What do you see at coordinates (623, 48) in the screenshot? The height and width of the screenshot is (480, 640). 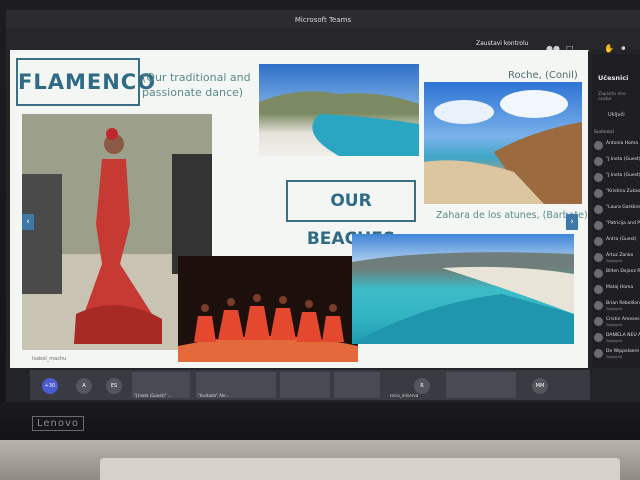 I see `mic-icon: ⚫` at bounding box center [623, 48].